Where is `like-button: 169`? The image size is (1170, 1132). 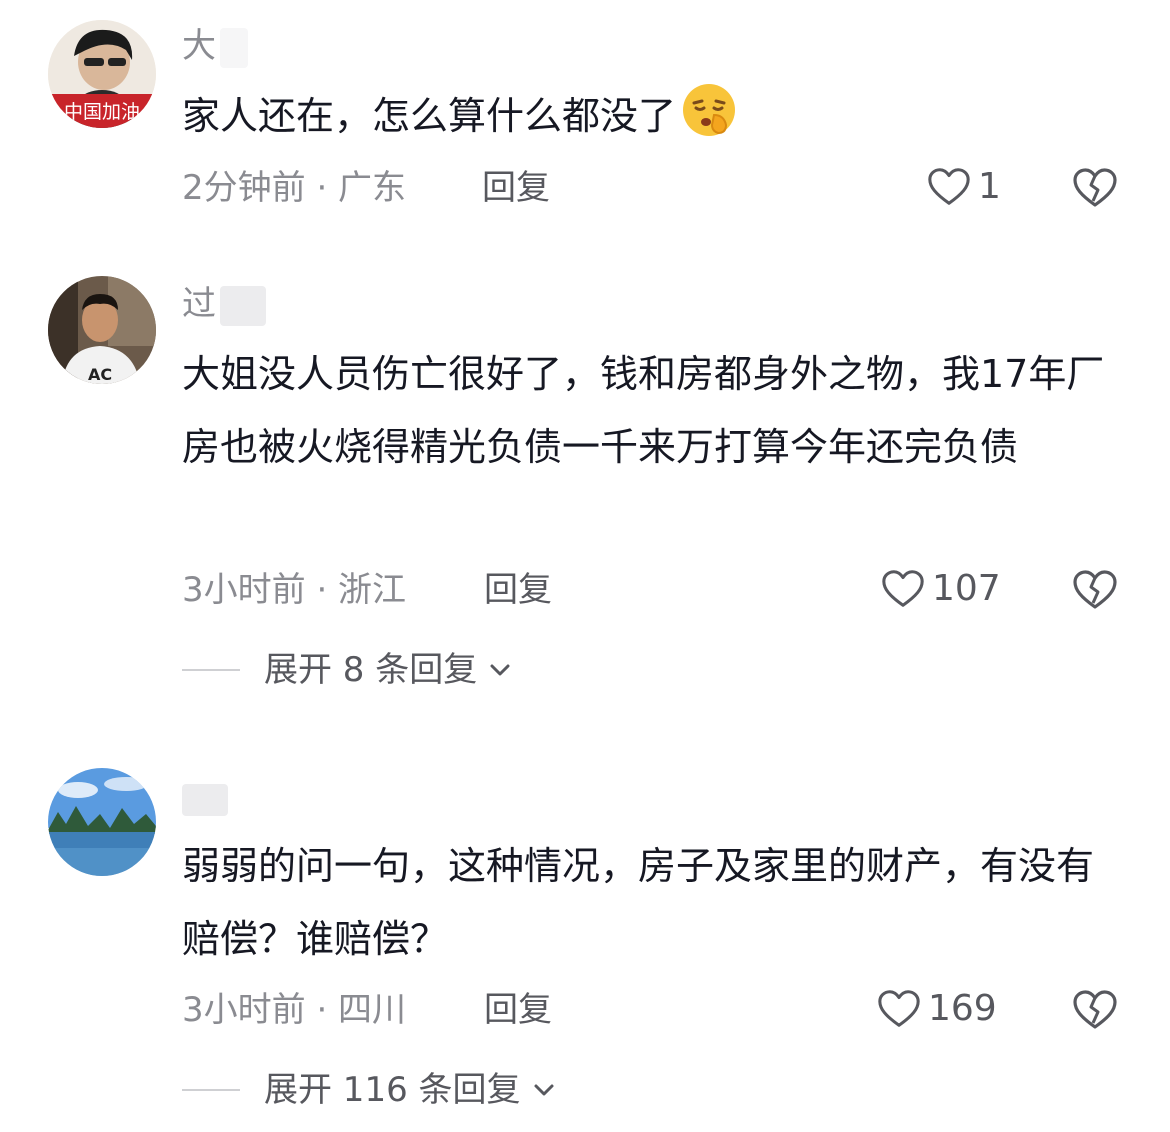
like-button: 169 is located at coordinates (936, 1009).